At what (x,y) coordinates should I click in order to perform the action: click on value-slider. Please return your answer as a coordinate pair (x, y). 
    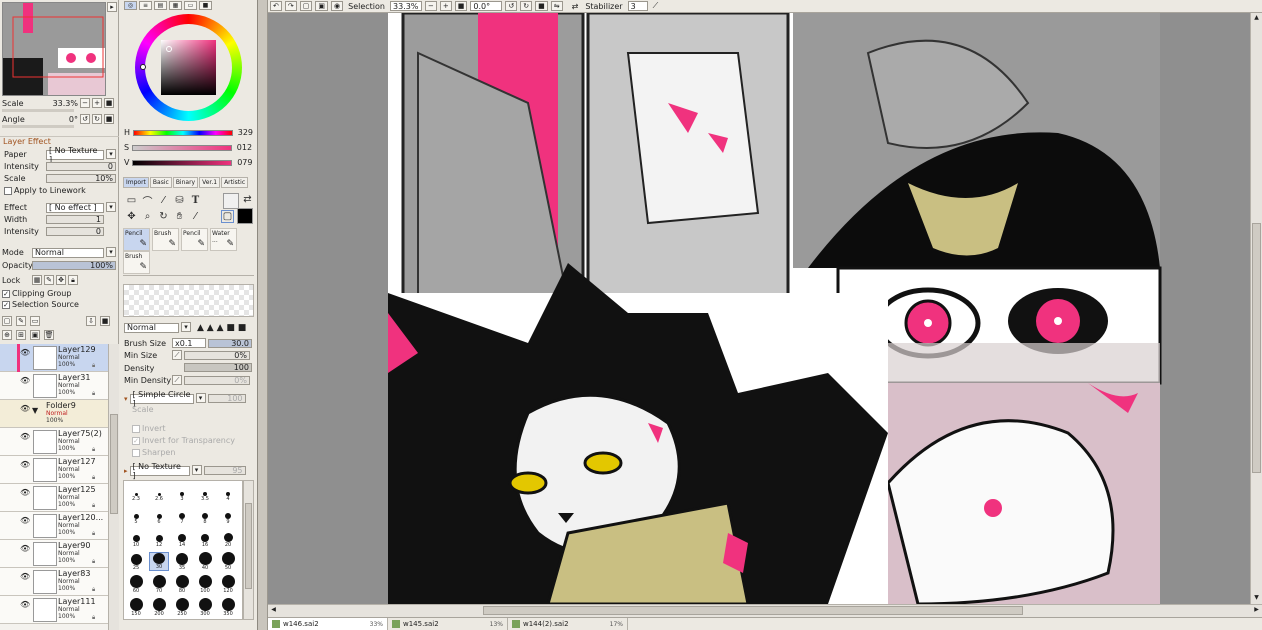
    Looking at the image, I should click on (182, 162).